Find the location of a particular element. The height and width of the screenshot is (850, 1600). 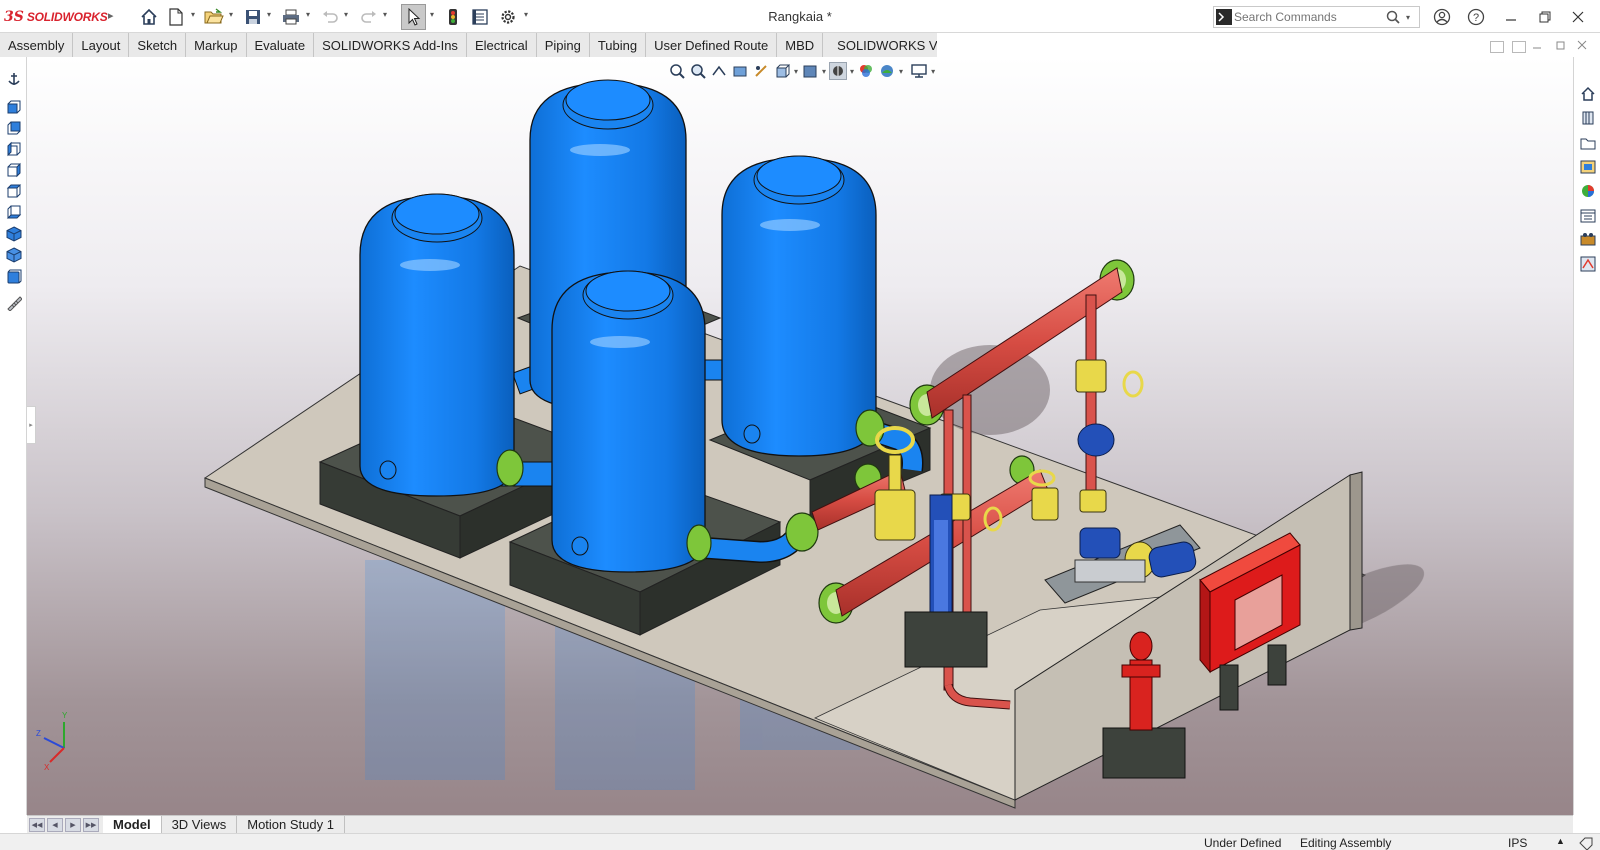

options-gear-icon is located at coordinates (508, 17).